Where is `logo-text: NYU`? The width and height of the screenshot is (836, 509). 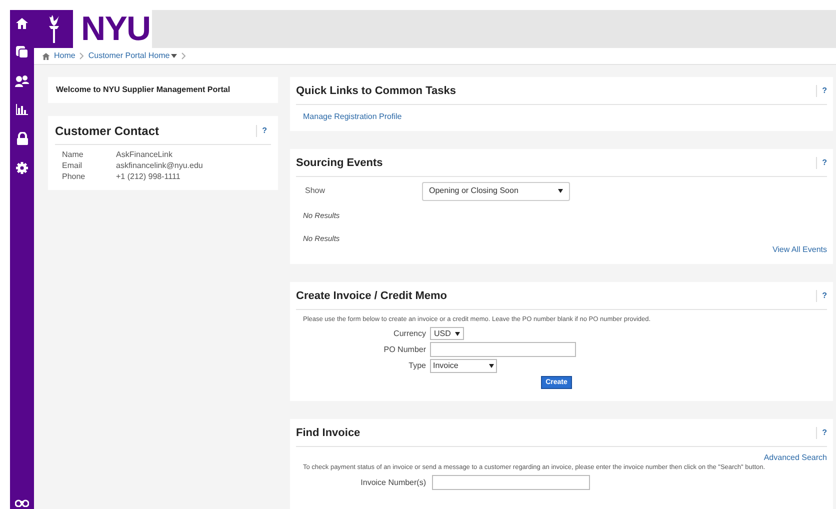 logo-text: NYU is located at coordinates (115, 29).